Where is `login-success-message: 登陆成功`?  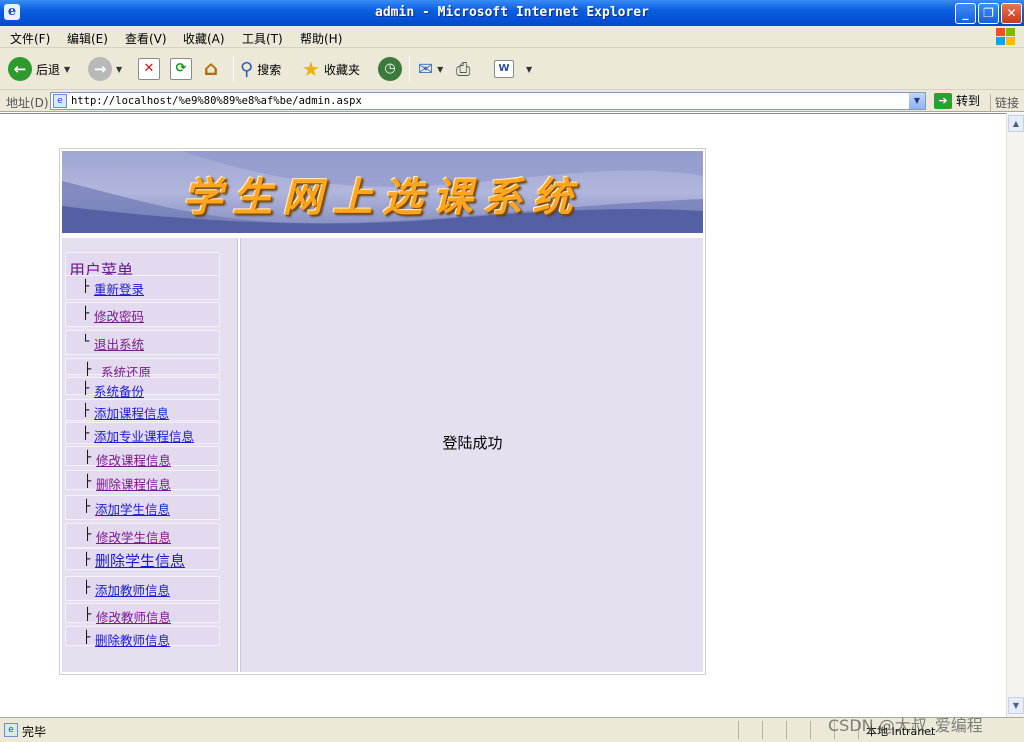 login-success-message: 登陆成功 is located at coordinates (472, 443).